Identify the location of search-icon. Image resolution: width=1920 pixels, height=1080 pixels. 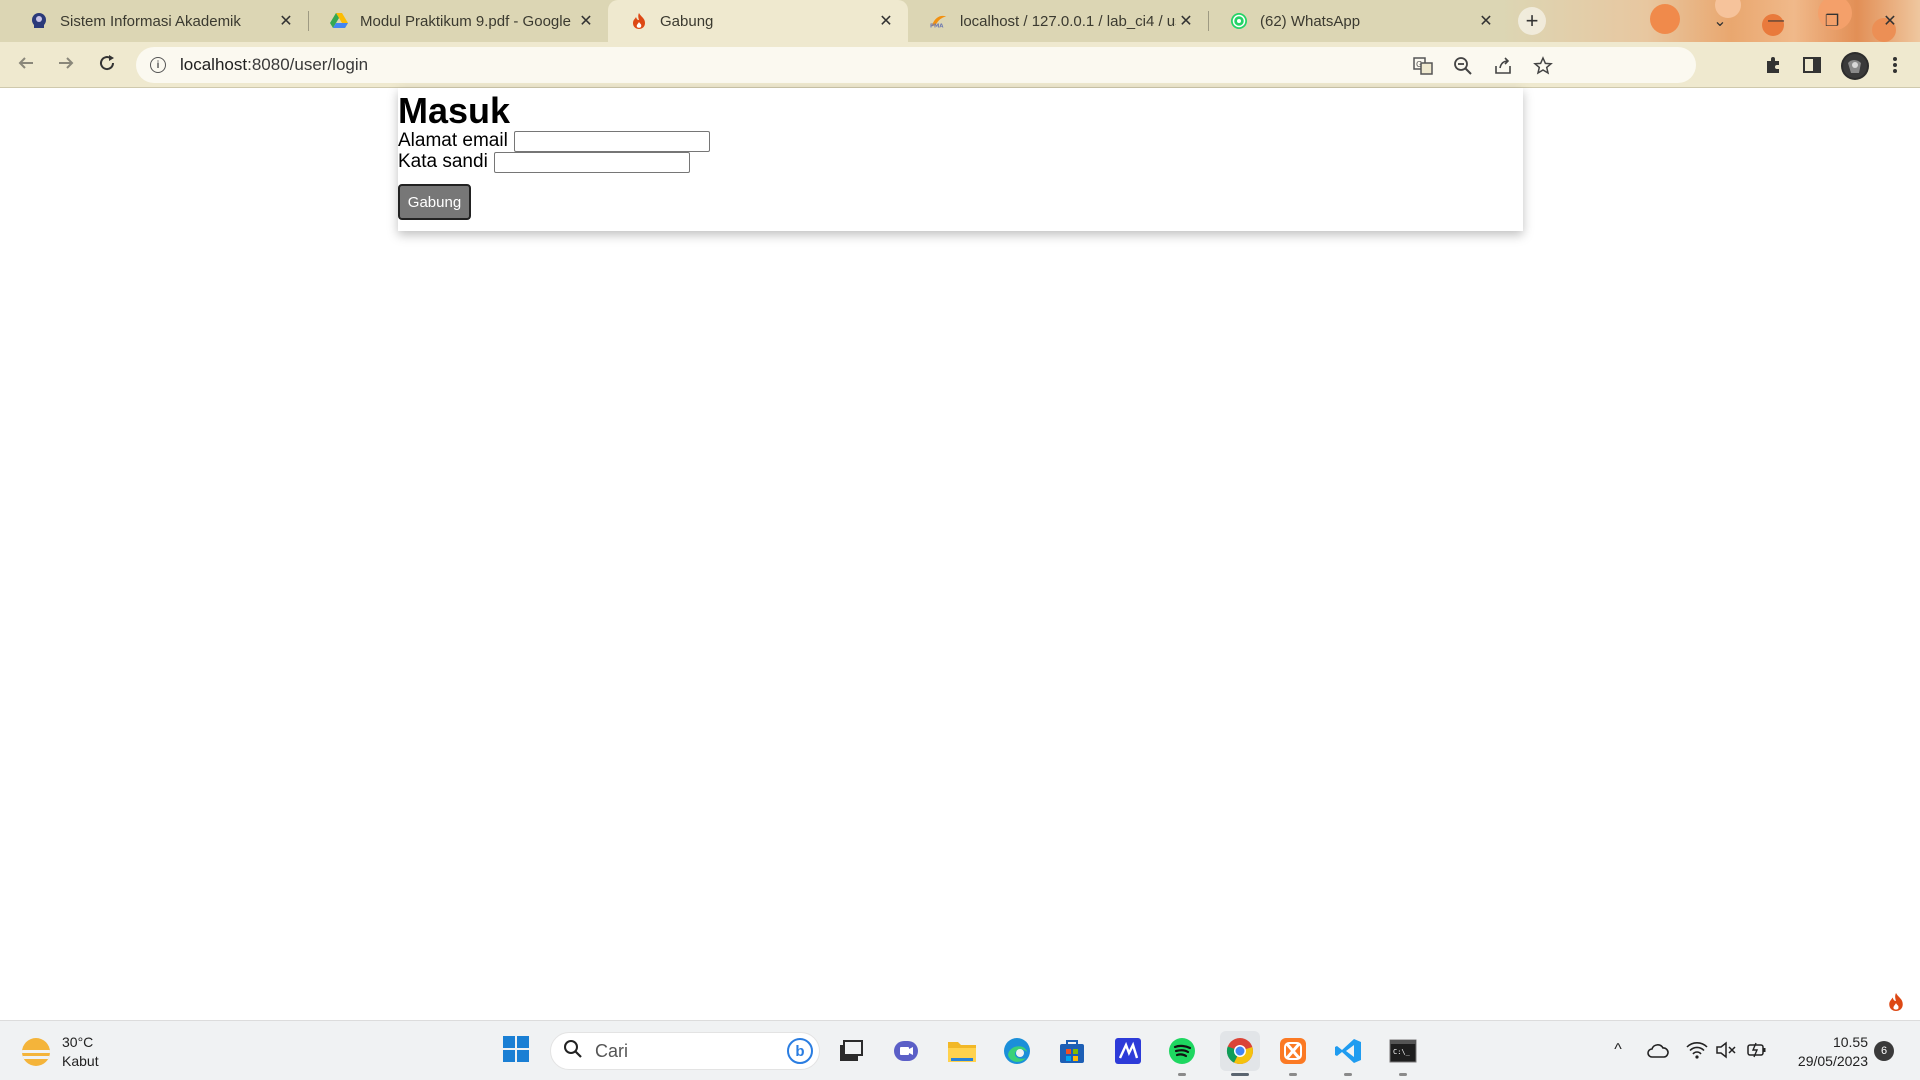
(573, 1051).